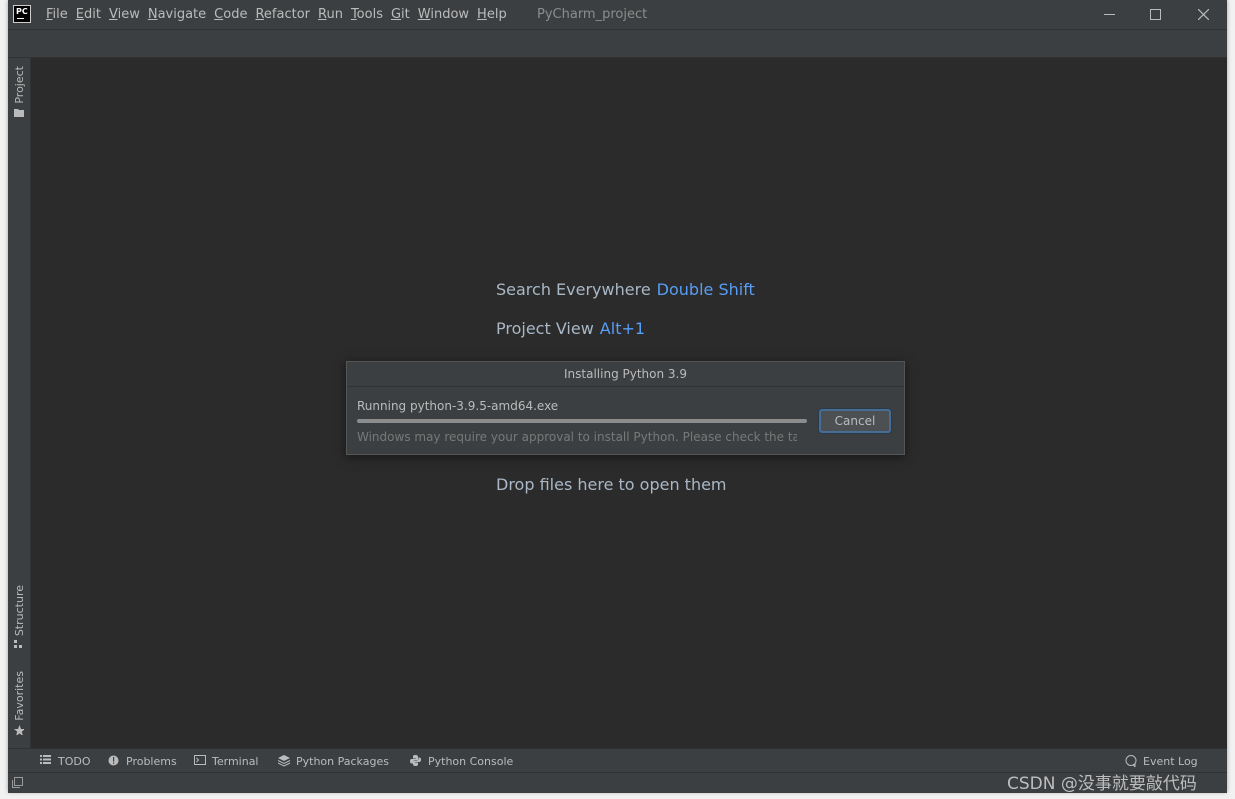  I want to click on minimize-icon, so click(1109, 14).